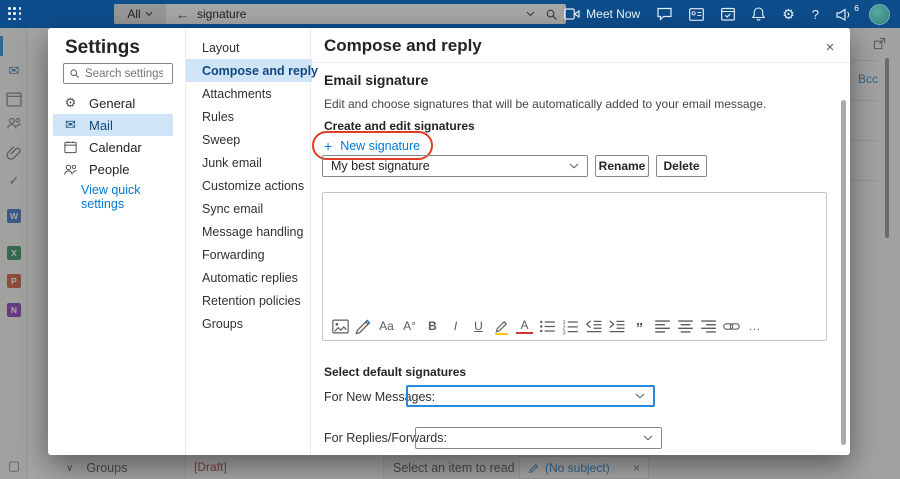  I want to click on nav-item-attachments: Attachments, so click(249, 93).